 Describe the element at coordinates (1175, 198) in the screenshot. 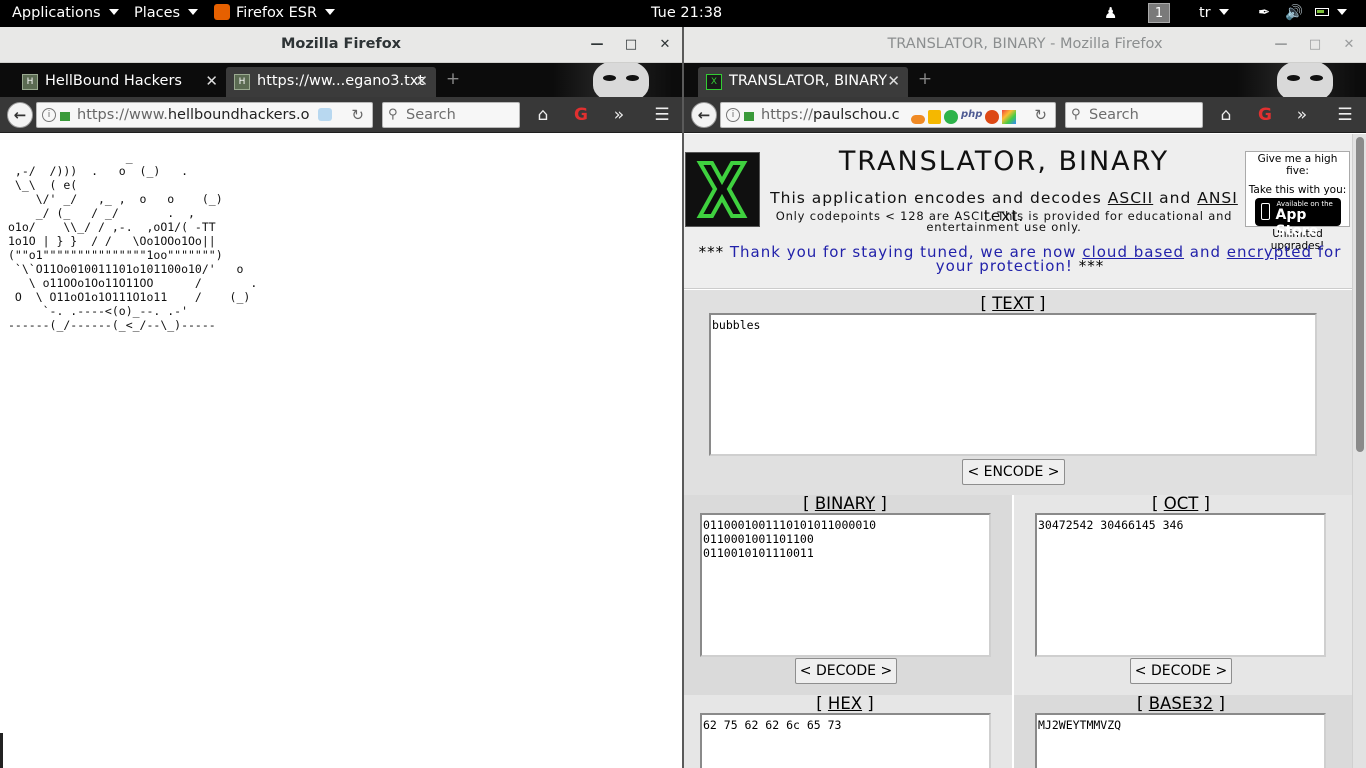

I see `subtitle-text: and` at that location.